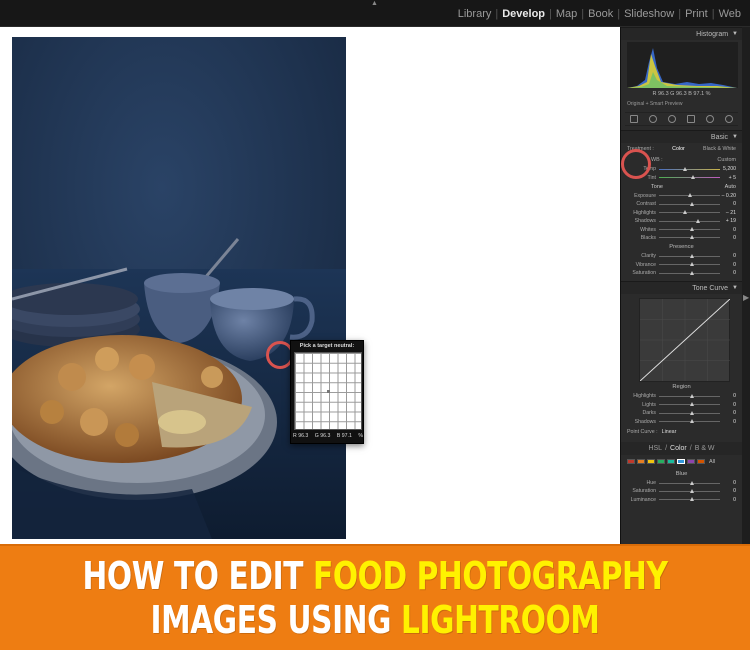 This screenshot has width=750, height=650. I want to click on presence-clarity-slider, so click(689, 255).